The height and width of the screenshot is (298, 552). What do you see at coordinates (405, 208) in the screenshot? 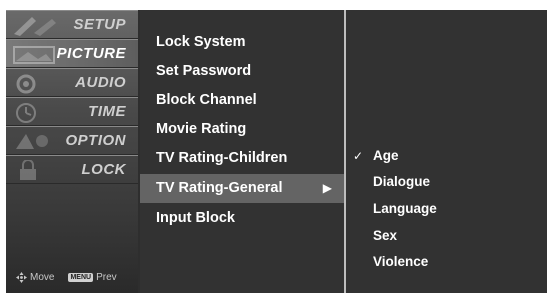
I see `submenu-item-label: Language` at bounding box center [405, 208].